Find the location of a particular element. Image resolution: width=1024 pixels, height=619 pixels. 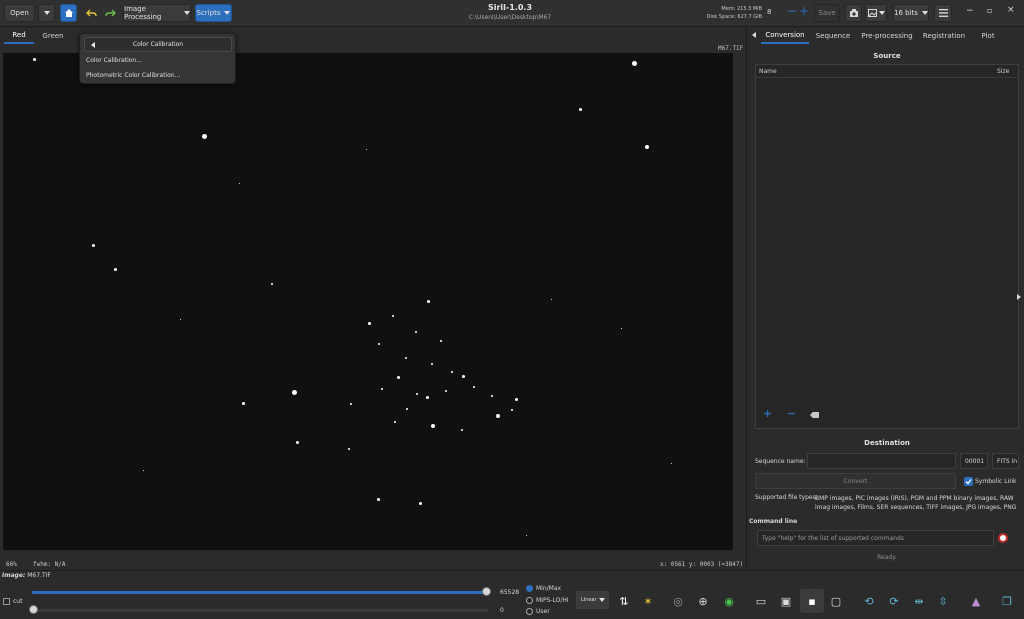

false-color-view-icon: ▪ is located at coordinates (812, 601).